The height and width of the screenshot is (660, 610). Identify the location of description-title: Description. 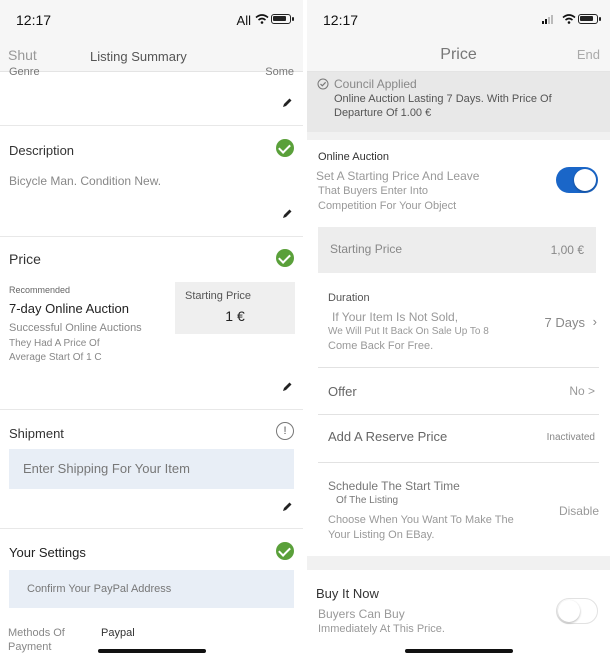
(42, 150).